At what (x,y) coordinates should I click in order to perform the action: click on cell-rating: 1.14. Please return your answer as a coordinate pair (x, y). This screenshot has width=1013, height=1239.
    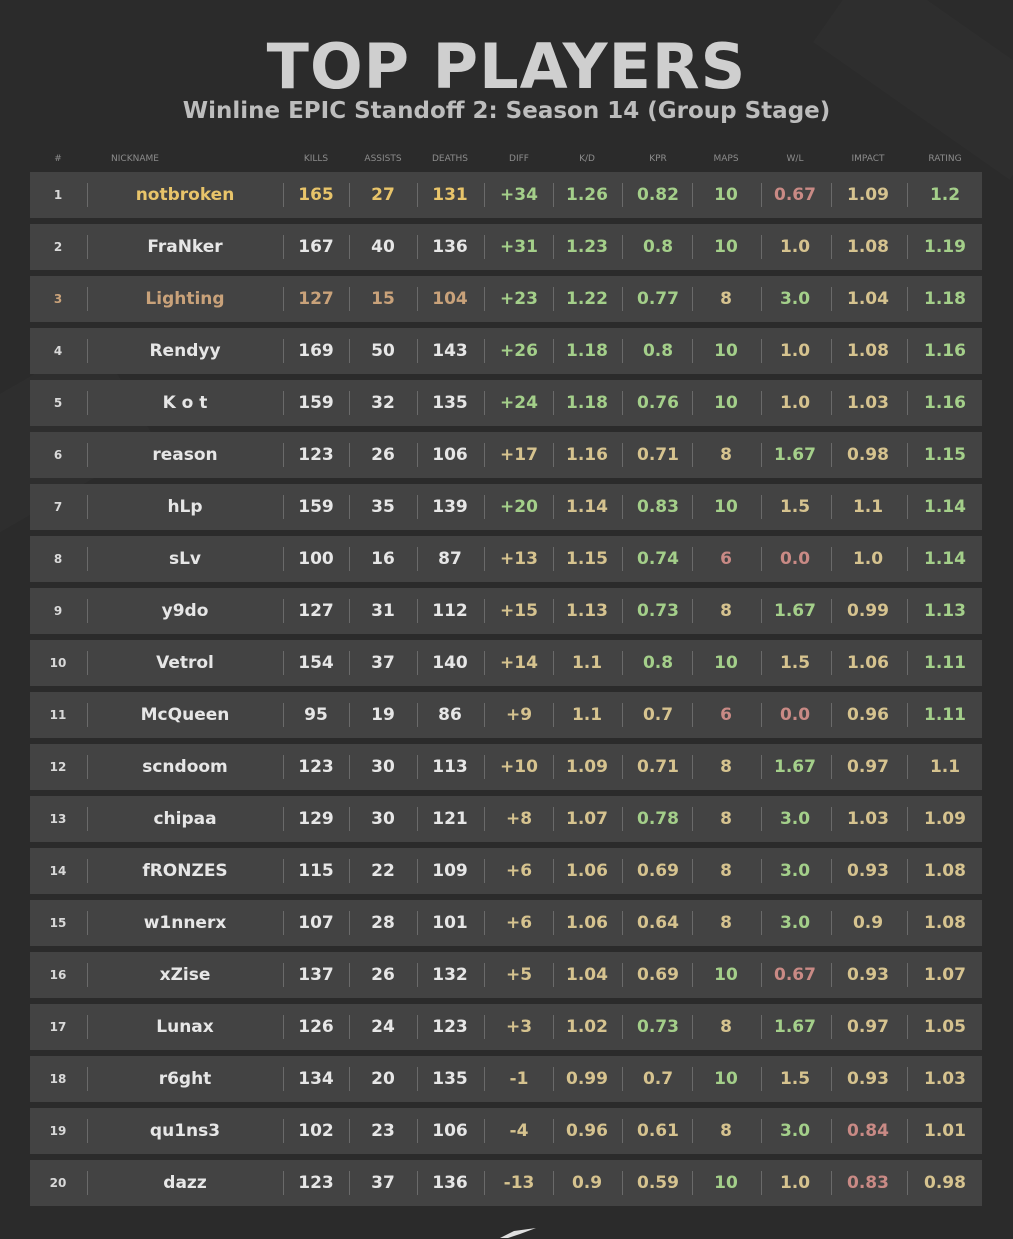
    Looking at the image, I should click on (945, 507).